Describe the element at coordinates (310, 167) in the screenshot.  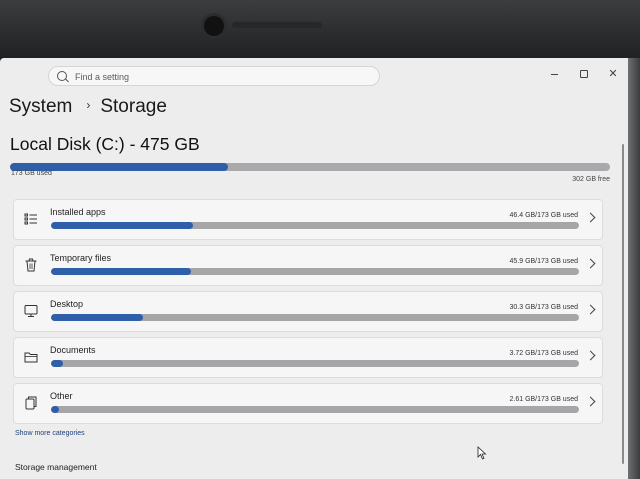
I see `disk-usage-bar` at that location.